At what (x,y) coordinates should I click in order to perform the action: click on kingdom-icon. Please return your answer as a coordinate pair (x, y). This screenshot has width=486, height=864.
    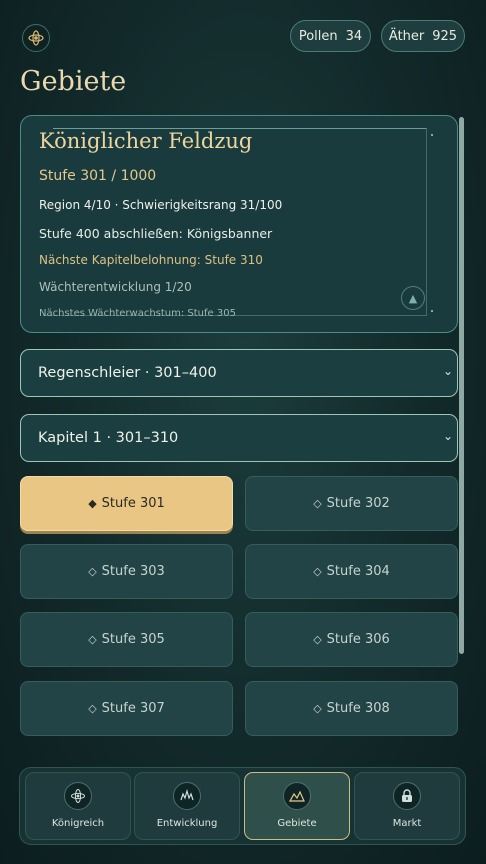
    Looking at the image, I should click on (78, 796).